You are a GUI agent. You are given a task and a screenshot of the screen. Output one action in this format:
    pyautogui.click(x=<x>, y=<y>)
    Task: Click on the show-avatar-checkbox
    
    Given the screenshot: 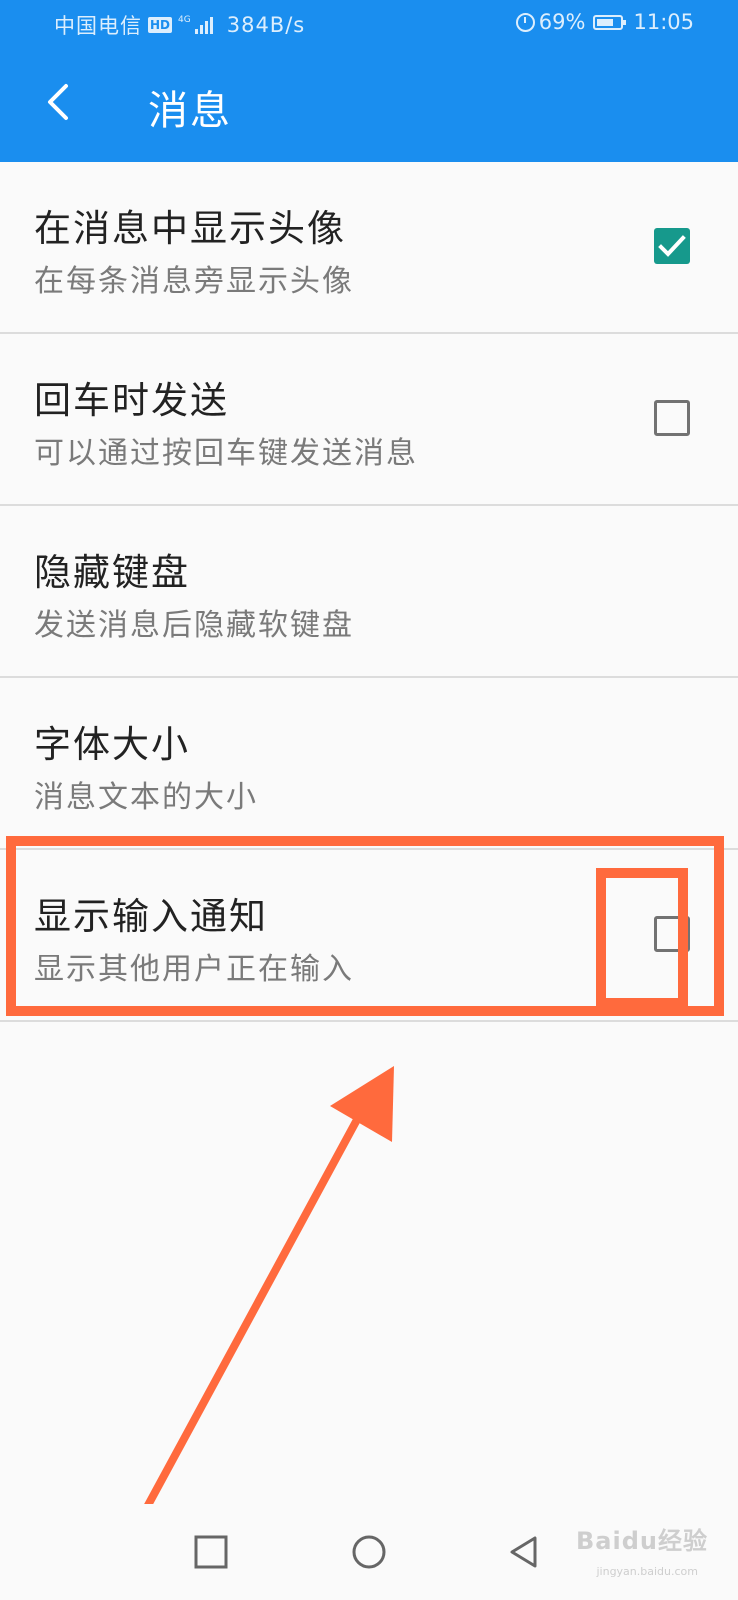 What is the action you would take?
    pyautogui.click(x=672, y=246)
    